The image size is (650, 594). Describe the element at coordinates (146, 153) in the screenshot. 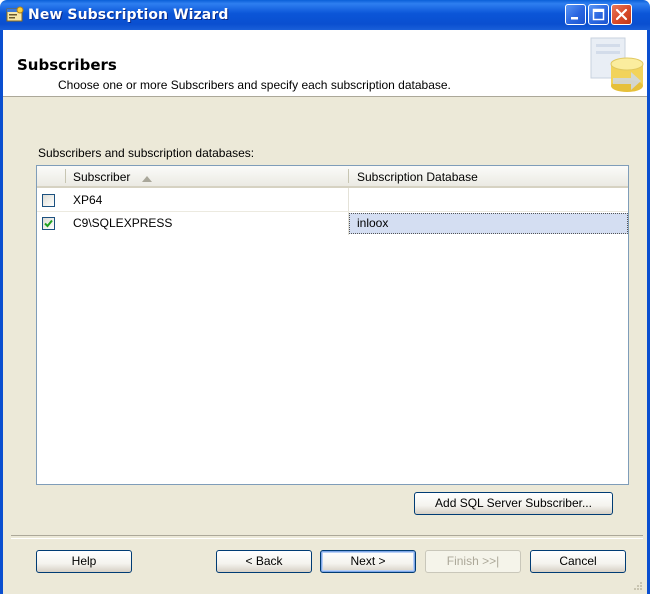

I see `list-label: Subscribers and subscription databases:` at that location.